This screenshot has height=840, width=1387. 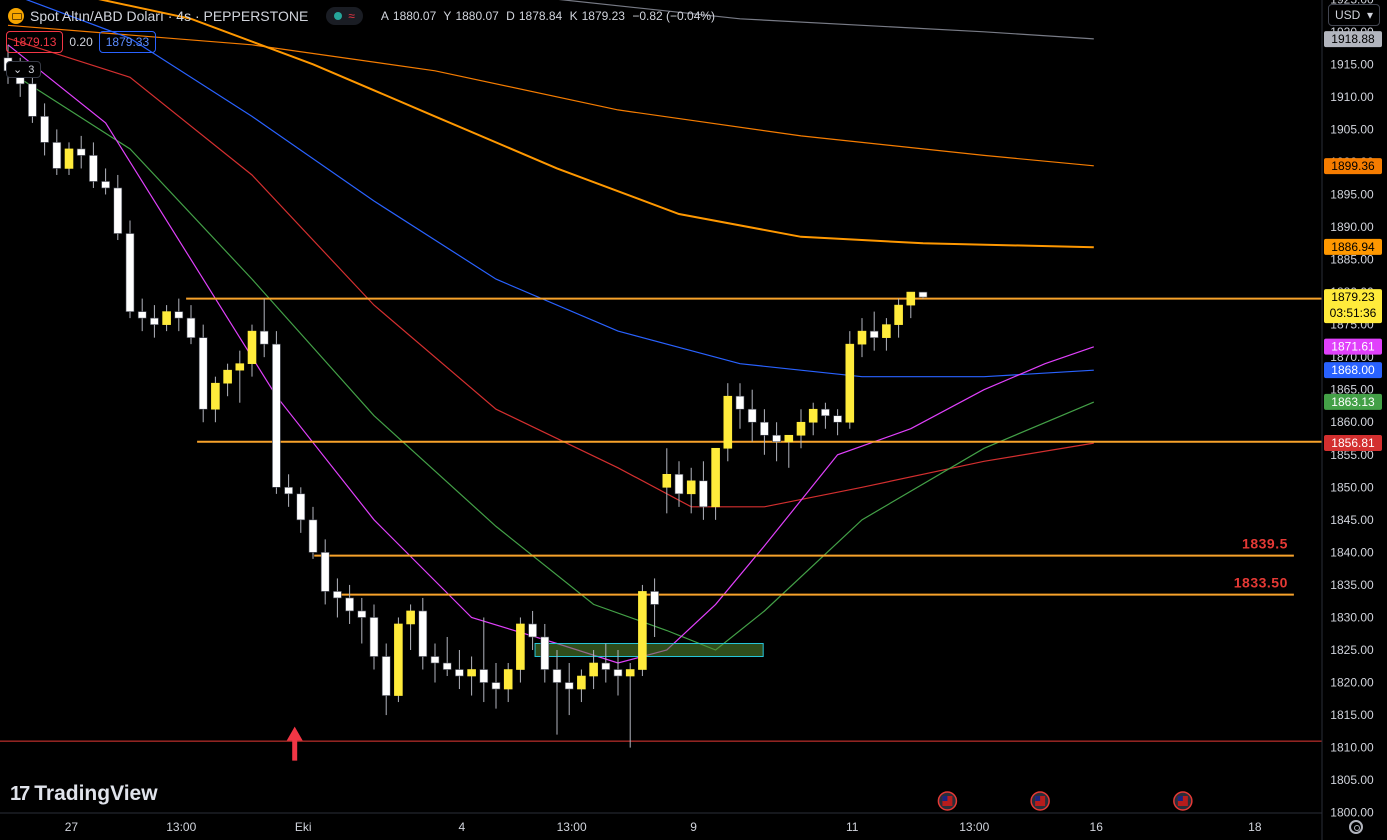 What do you see at coordinates (1353, 313) in the screenshot?
I see `countdown-label-text: 03:51:36` at bounding box center [1353, 313].